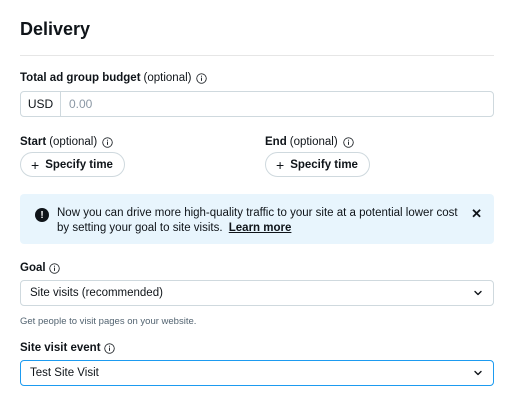 Image resolution: width=519 pixels, height=395 pixels. What do you see at coordinates (96, 293) in the screenshot?
I see `goal-select-value: Site visits (recommended)` at bounding box center [96, 293].